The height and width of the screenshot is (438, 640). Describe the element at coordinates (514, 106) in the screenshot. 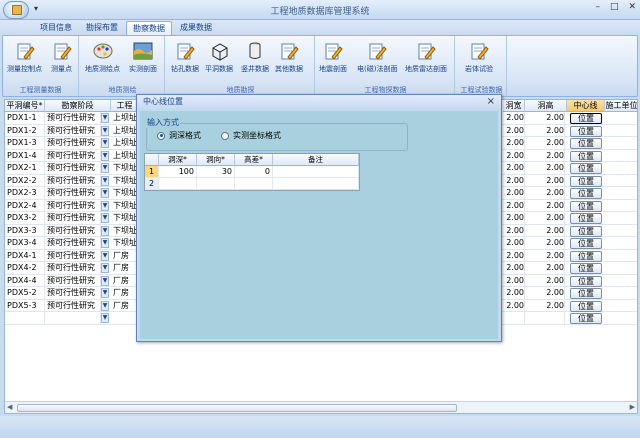

I see `col-header-width: 洞宽` at that location.